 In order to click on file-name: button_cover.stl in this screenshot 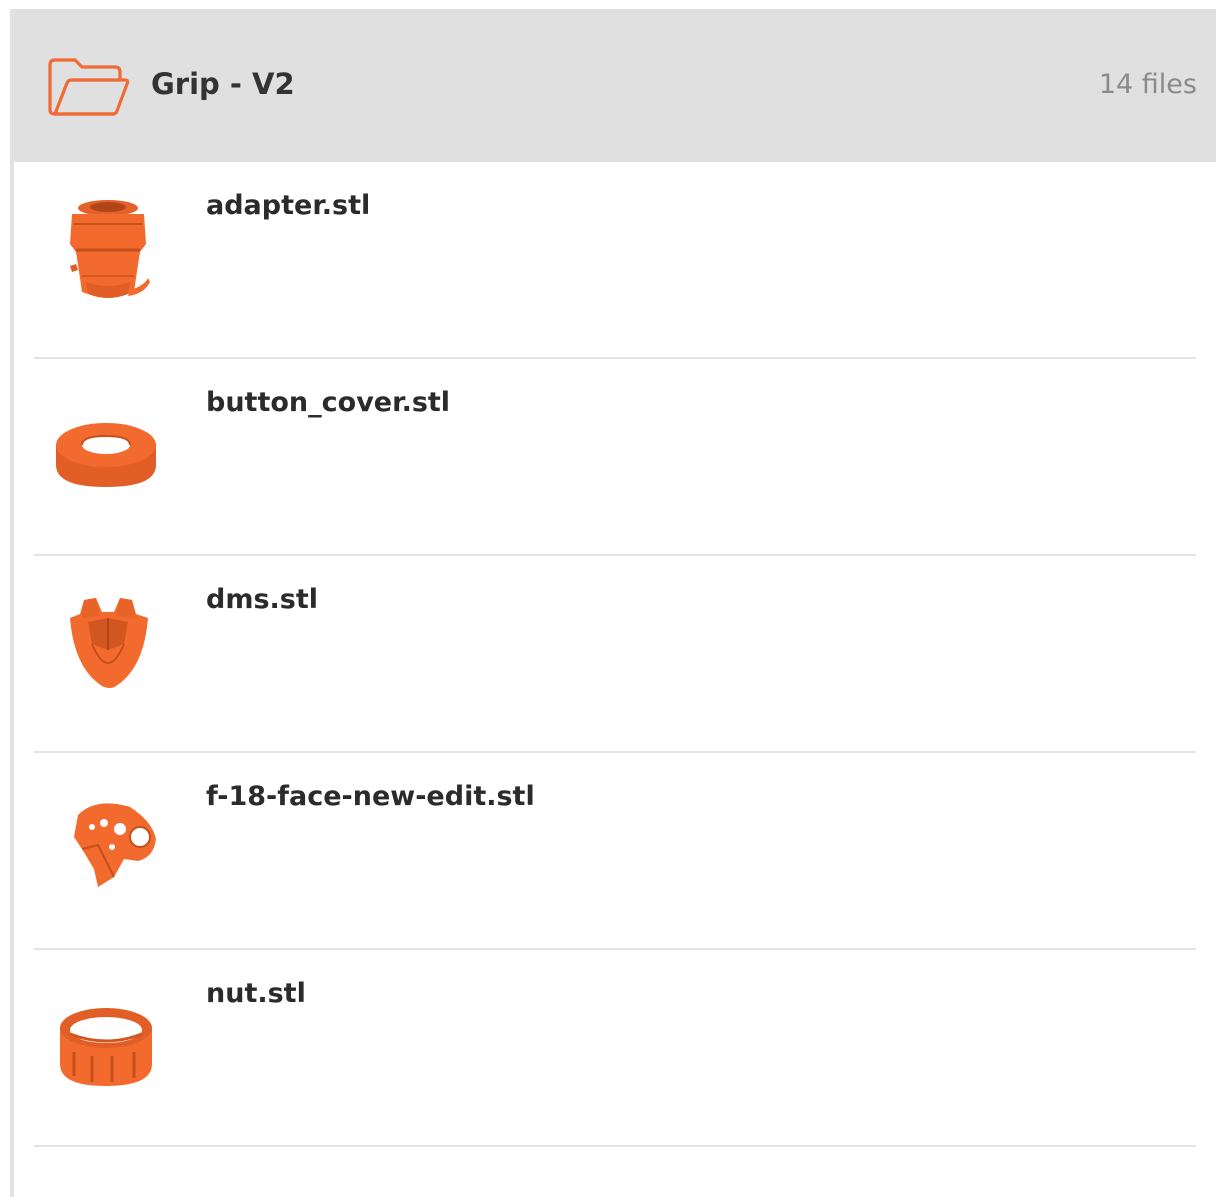, I will do `click(328, 402)`.